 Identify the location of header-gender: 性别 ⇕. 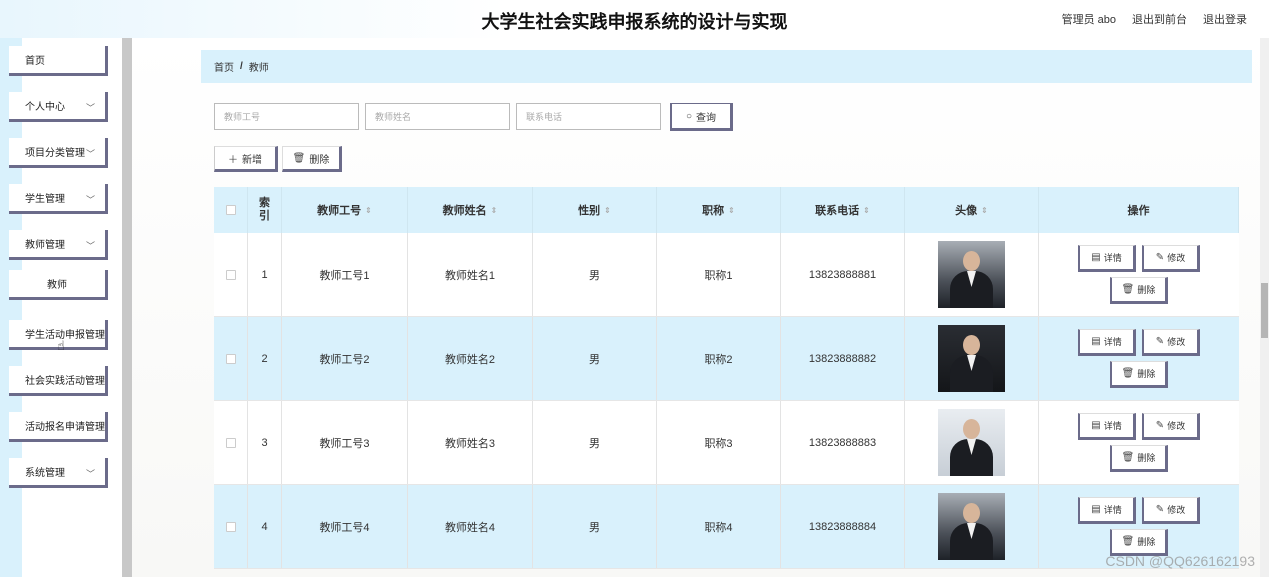
(595, 210).